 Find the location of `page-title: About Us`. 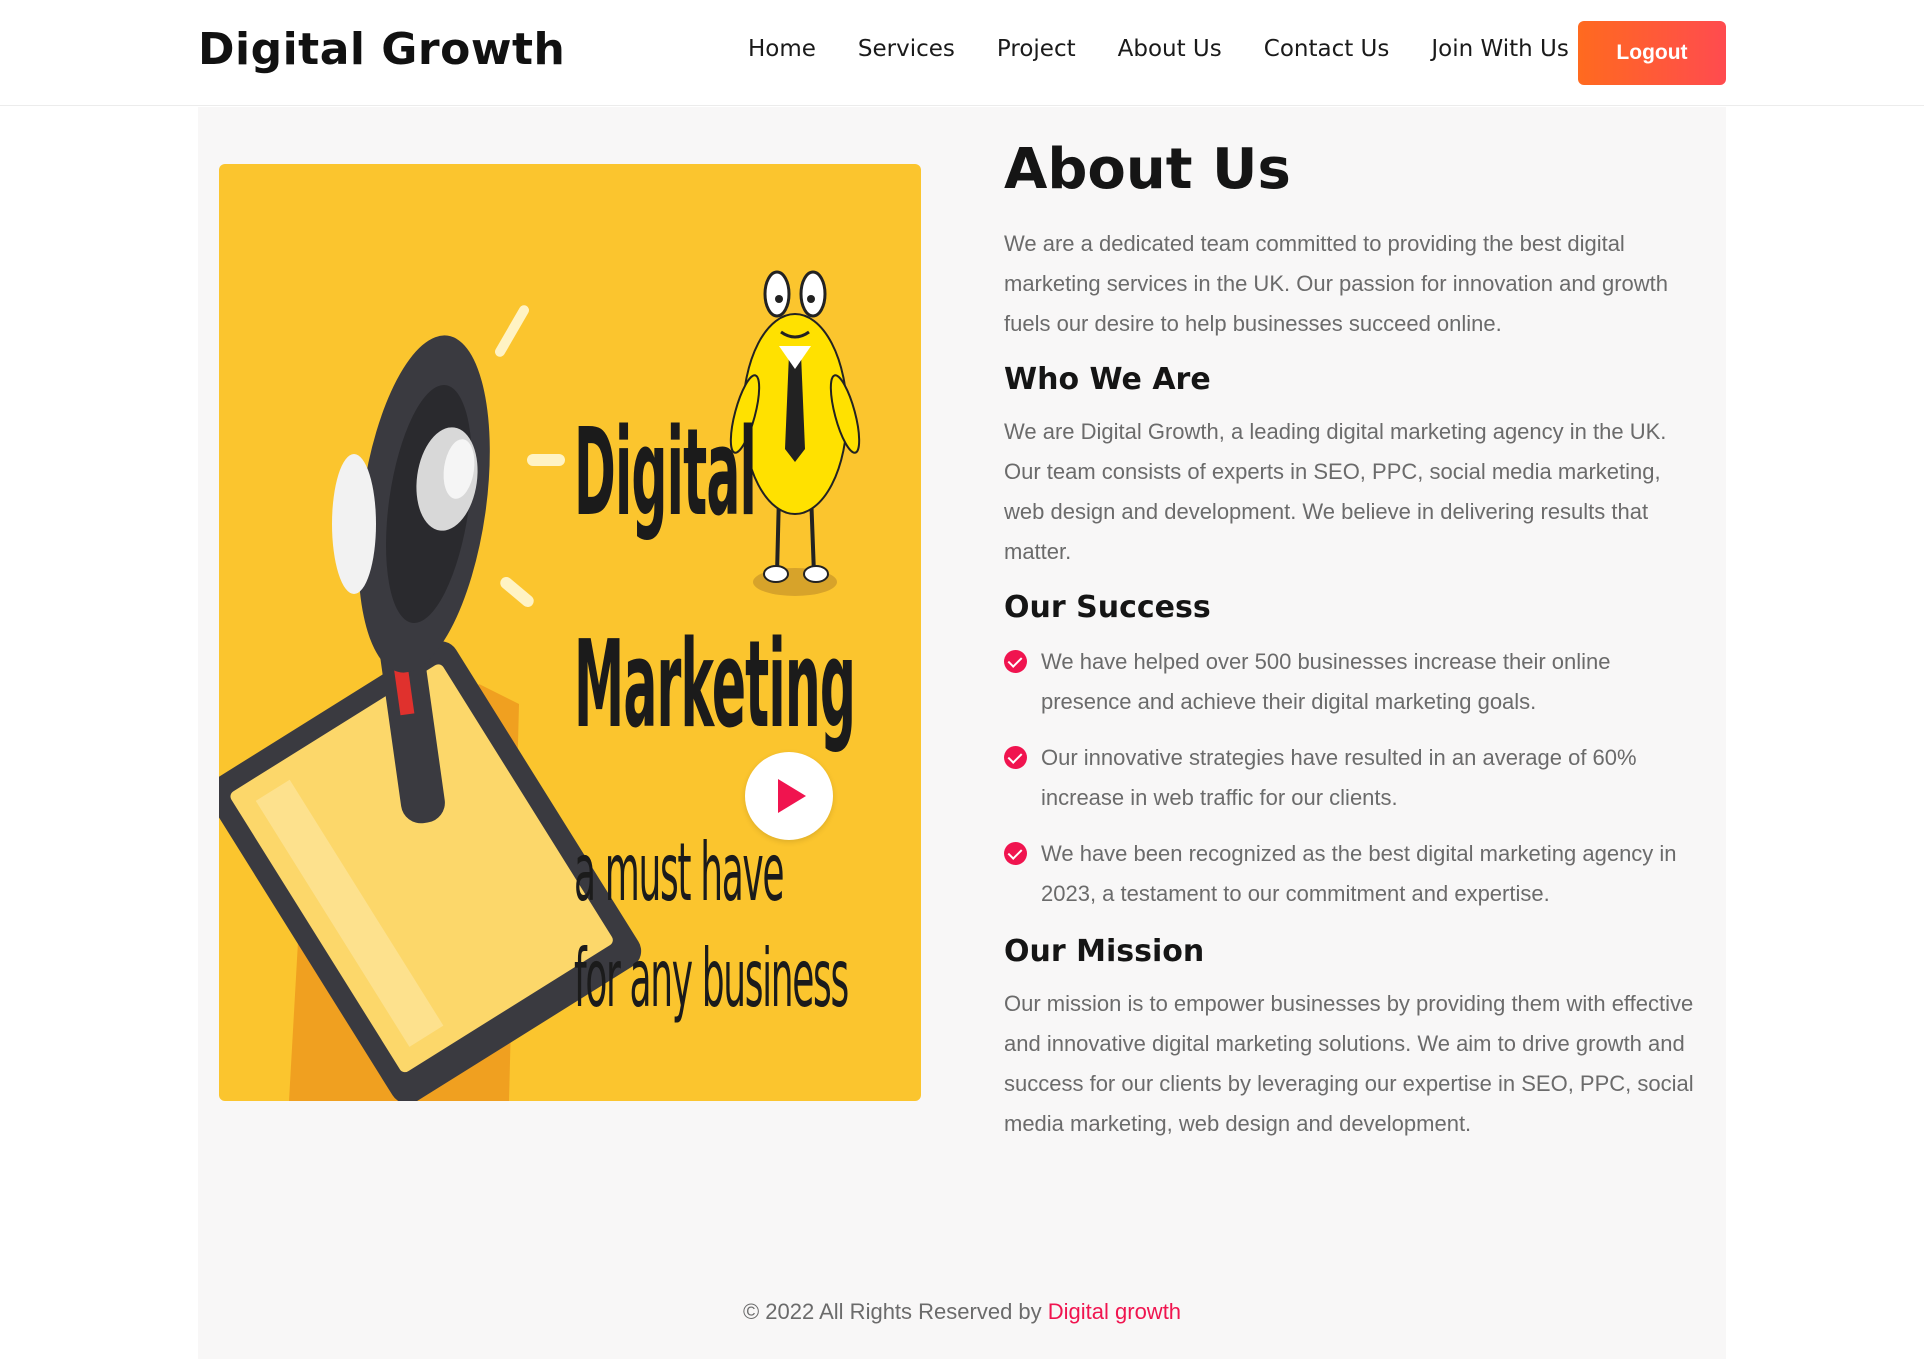

page-title: About Us is located at coordinates (1147, 169).